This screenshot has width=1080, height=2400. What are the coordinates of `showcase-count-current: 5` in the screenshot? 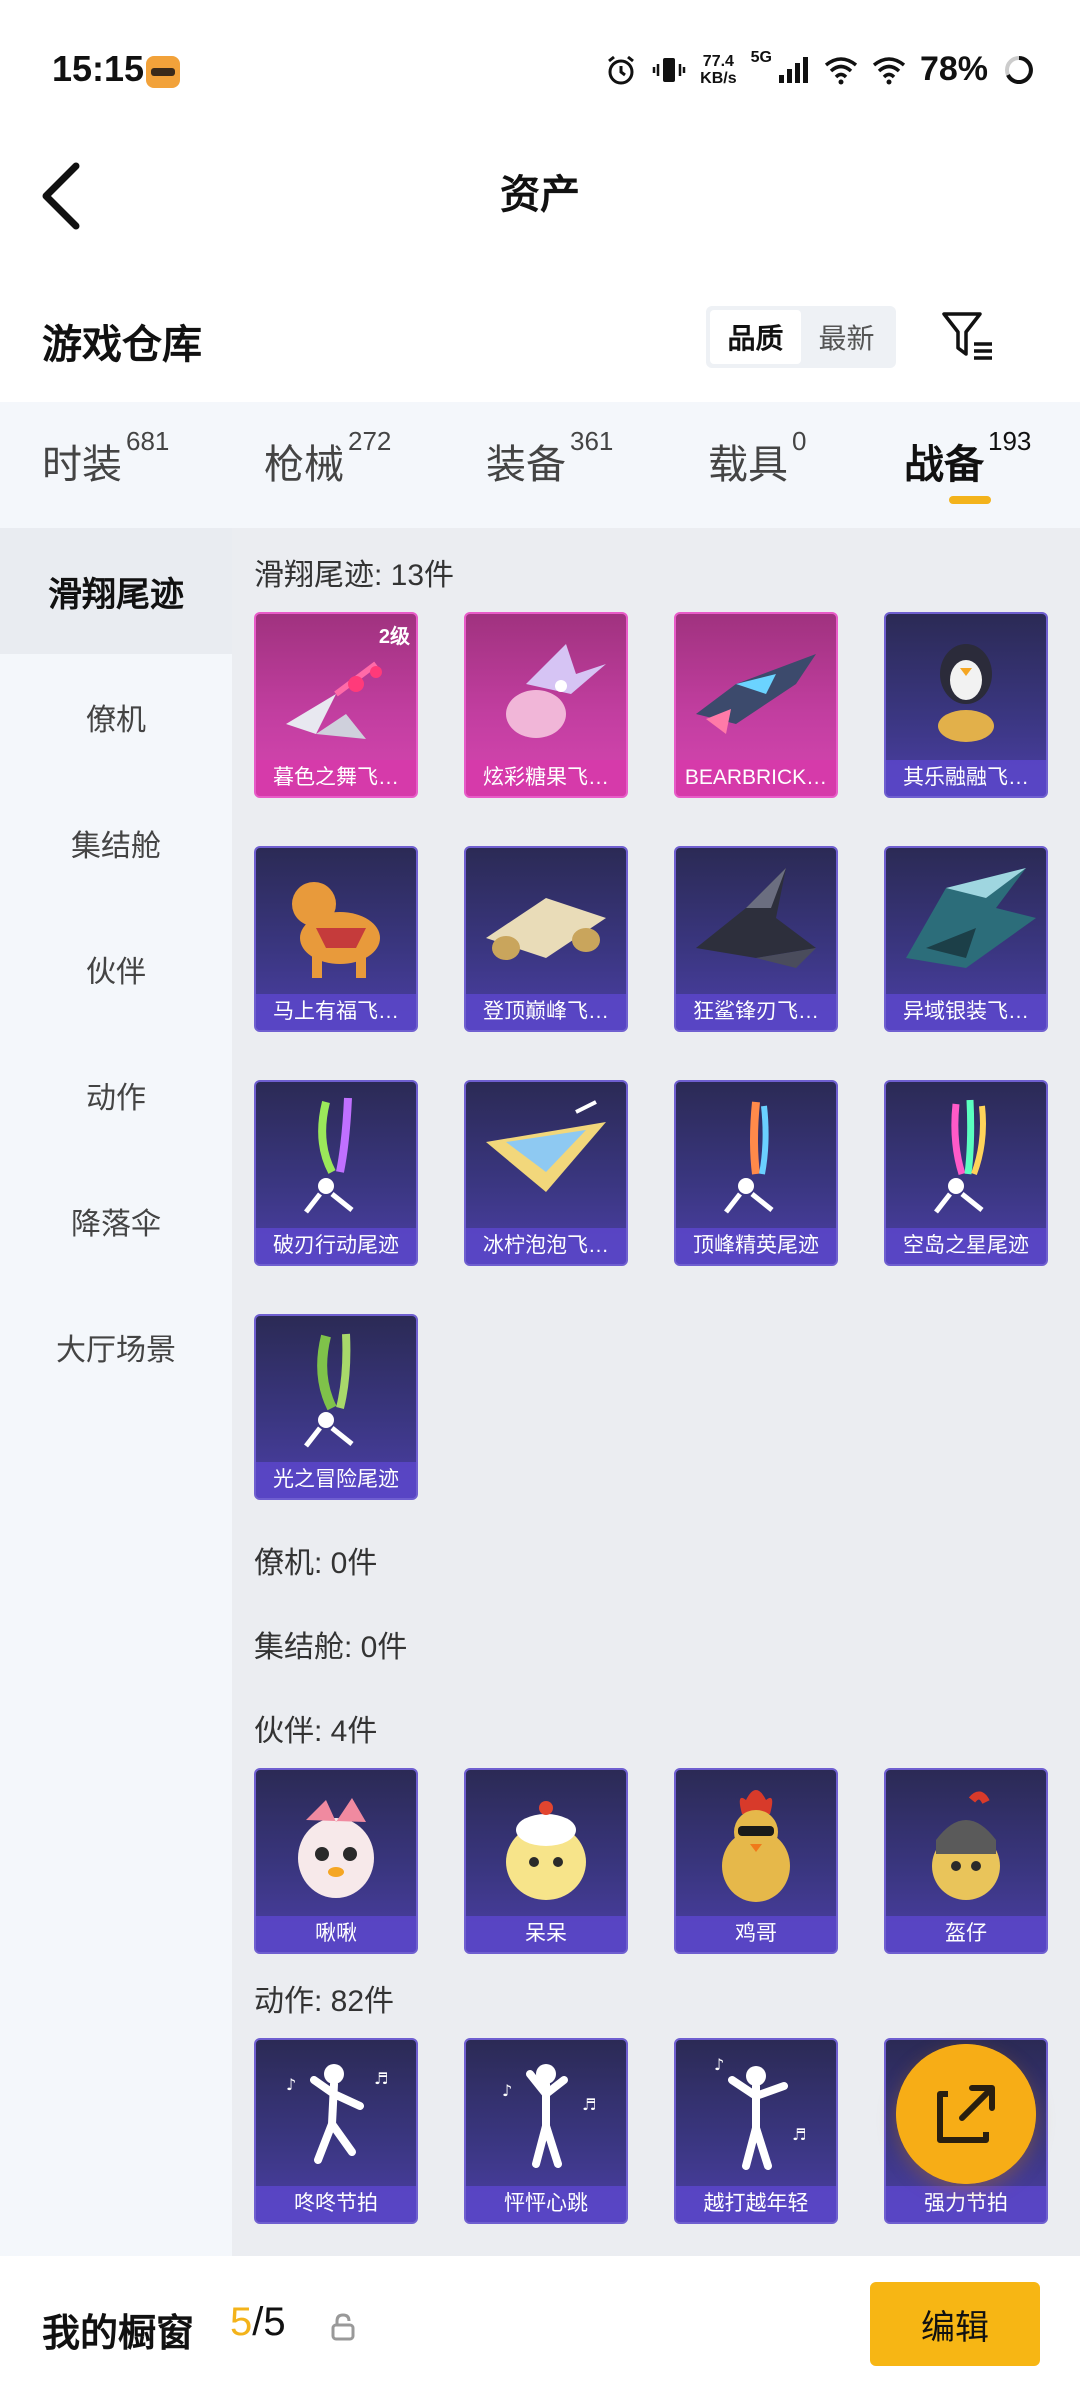 It's located at (241, 2322).